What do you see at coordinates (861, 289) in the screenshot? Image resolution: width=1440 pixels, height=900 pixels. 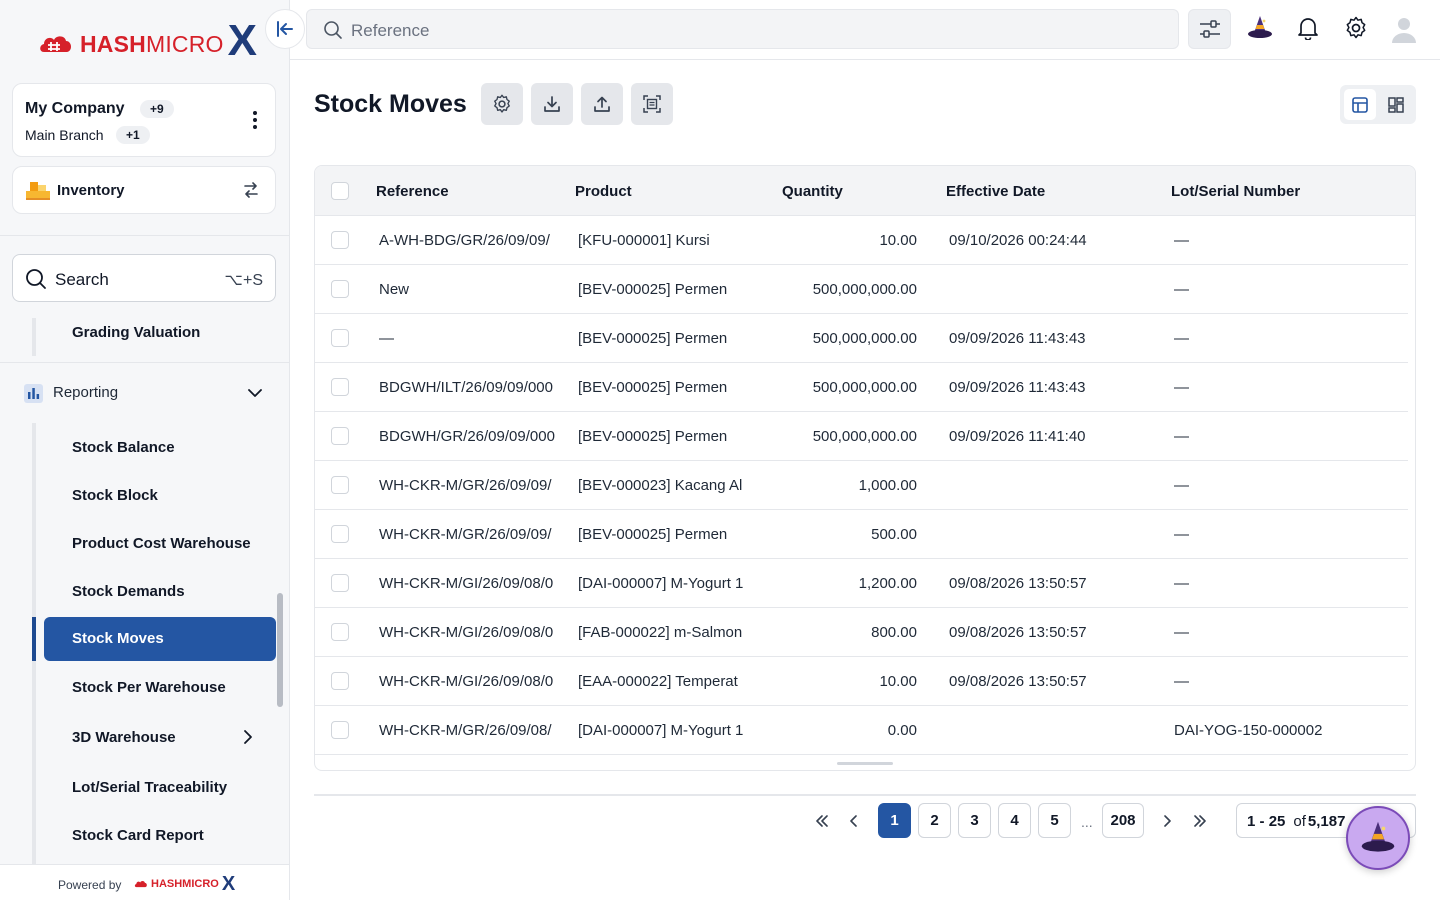 I see `table-row: New [BEV-000025] Permen 500,000,000.00 —` at bounding box center [861, 289].